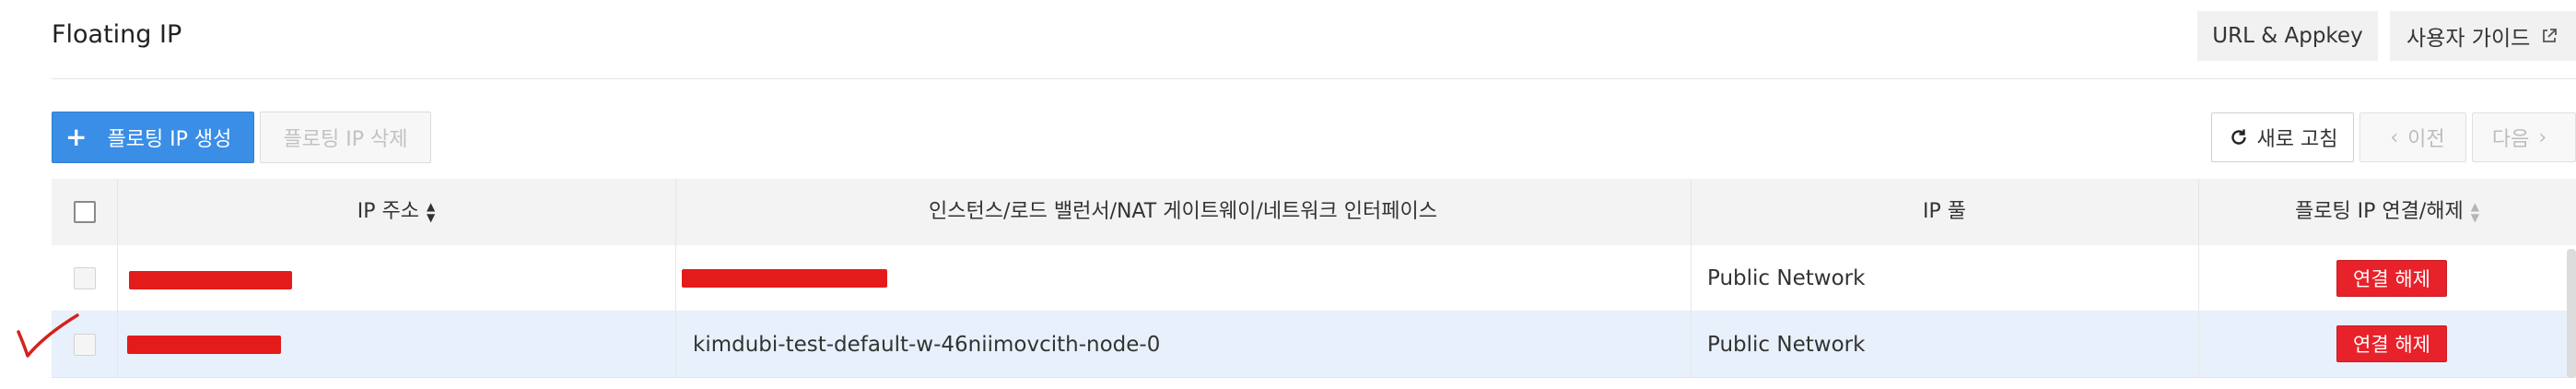 This screenshot has width=2576, height=389. I want to click on chevron-right-icon: ›, so click(2542, 137).